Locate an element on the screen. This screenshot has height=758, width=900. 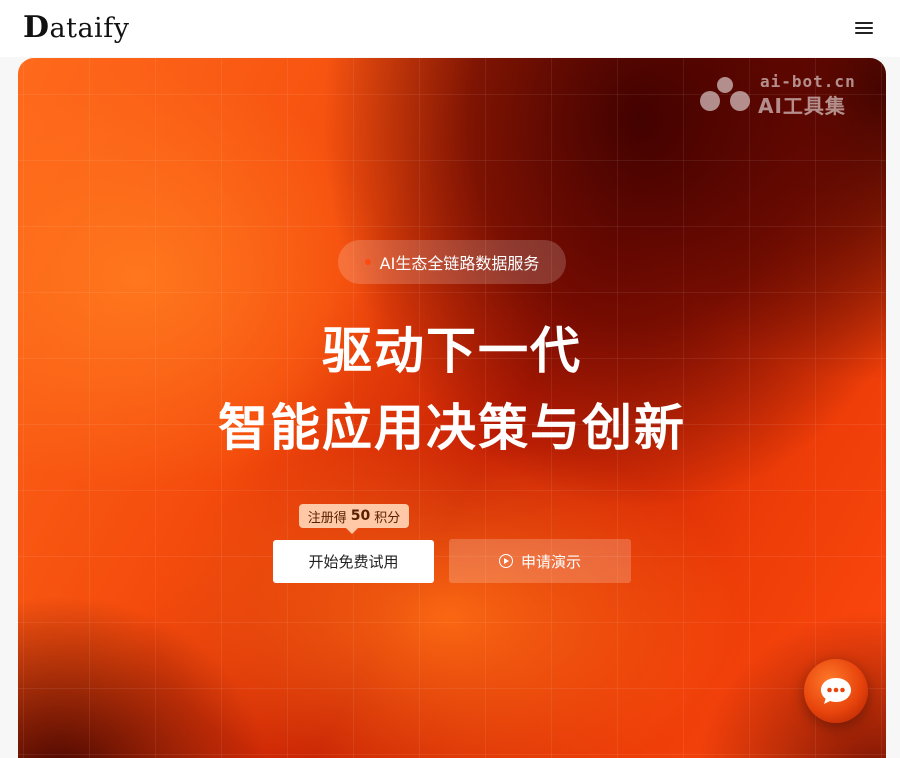
ai-bot-watermark: ai-bot.cn AI工具集 is located at coordinates (783, 95).